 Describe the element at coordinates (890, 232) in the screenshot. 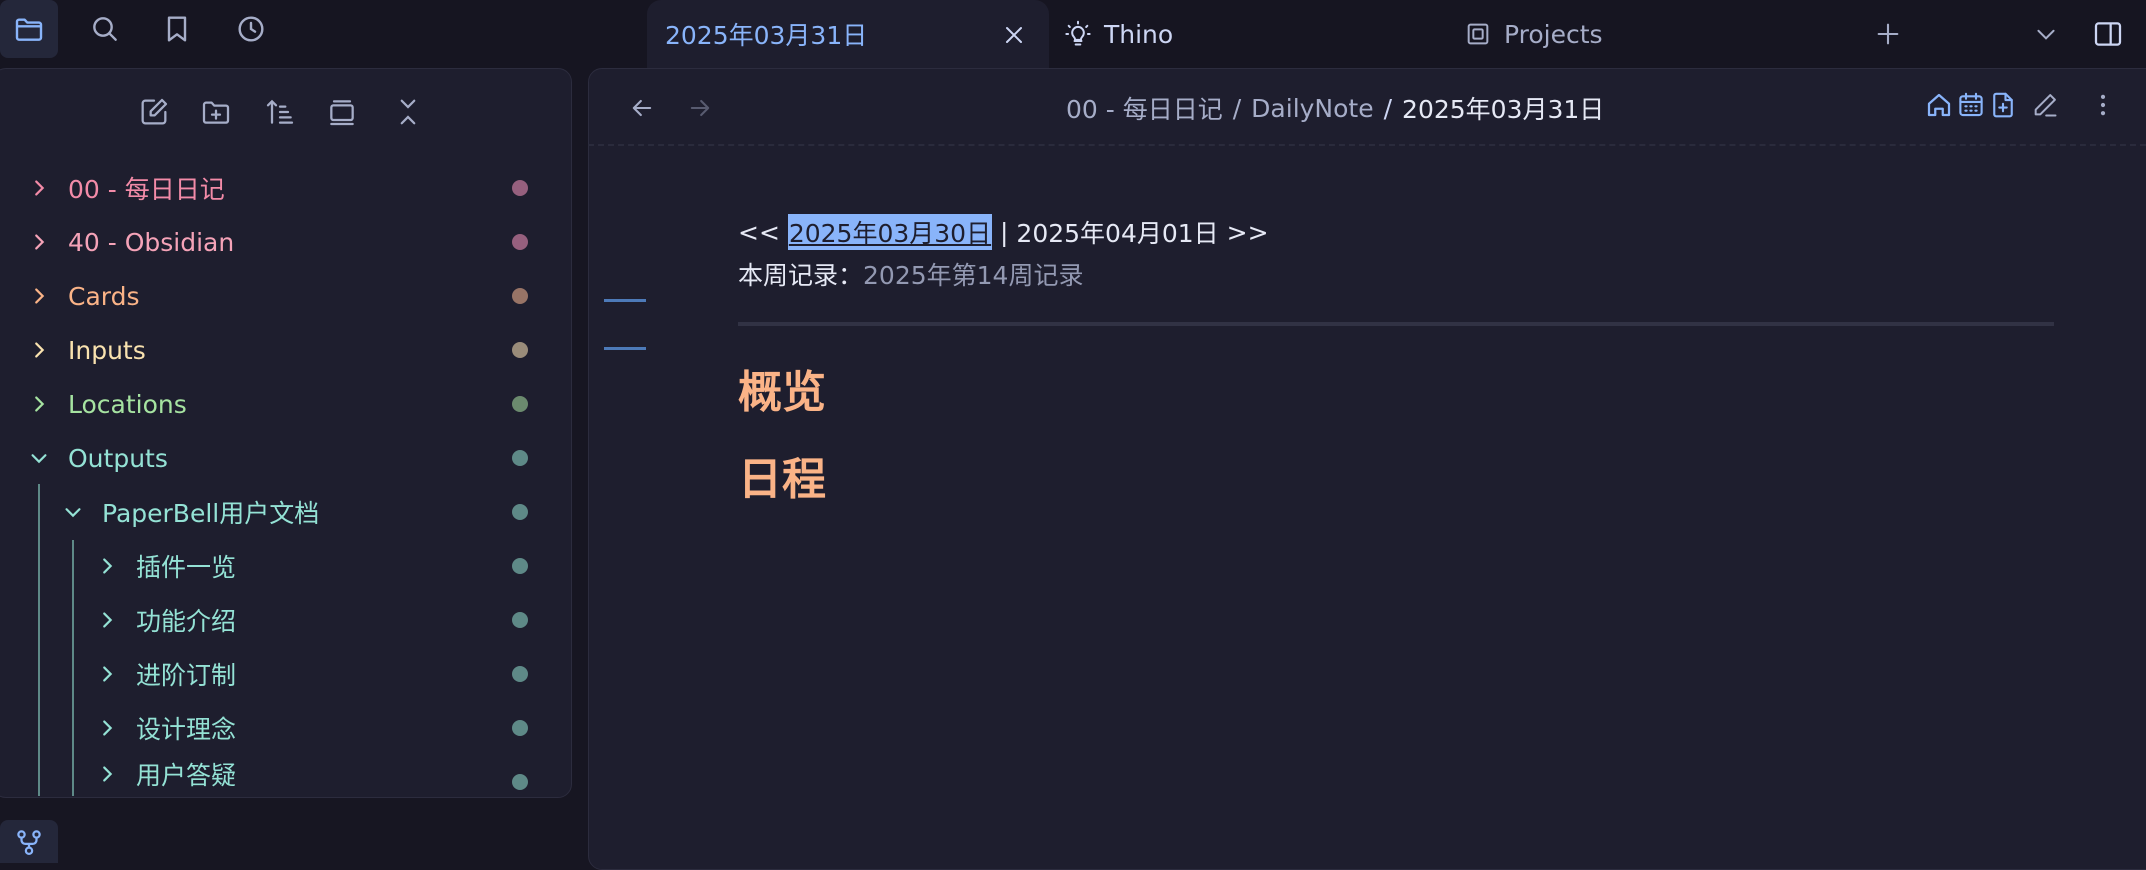

I see `prev-day-link: 2025年03月30日` at that location.